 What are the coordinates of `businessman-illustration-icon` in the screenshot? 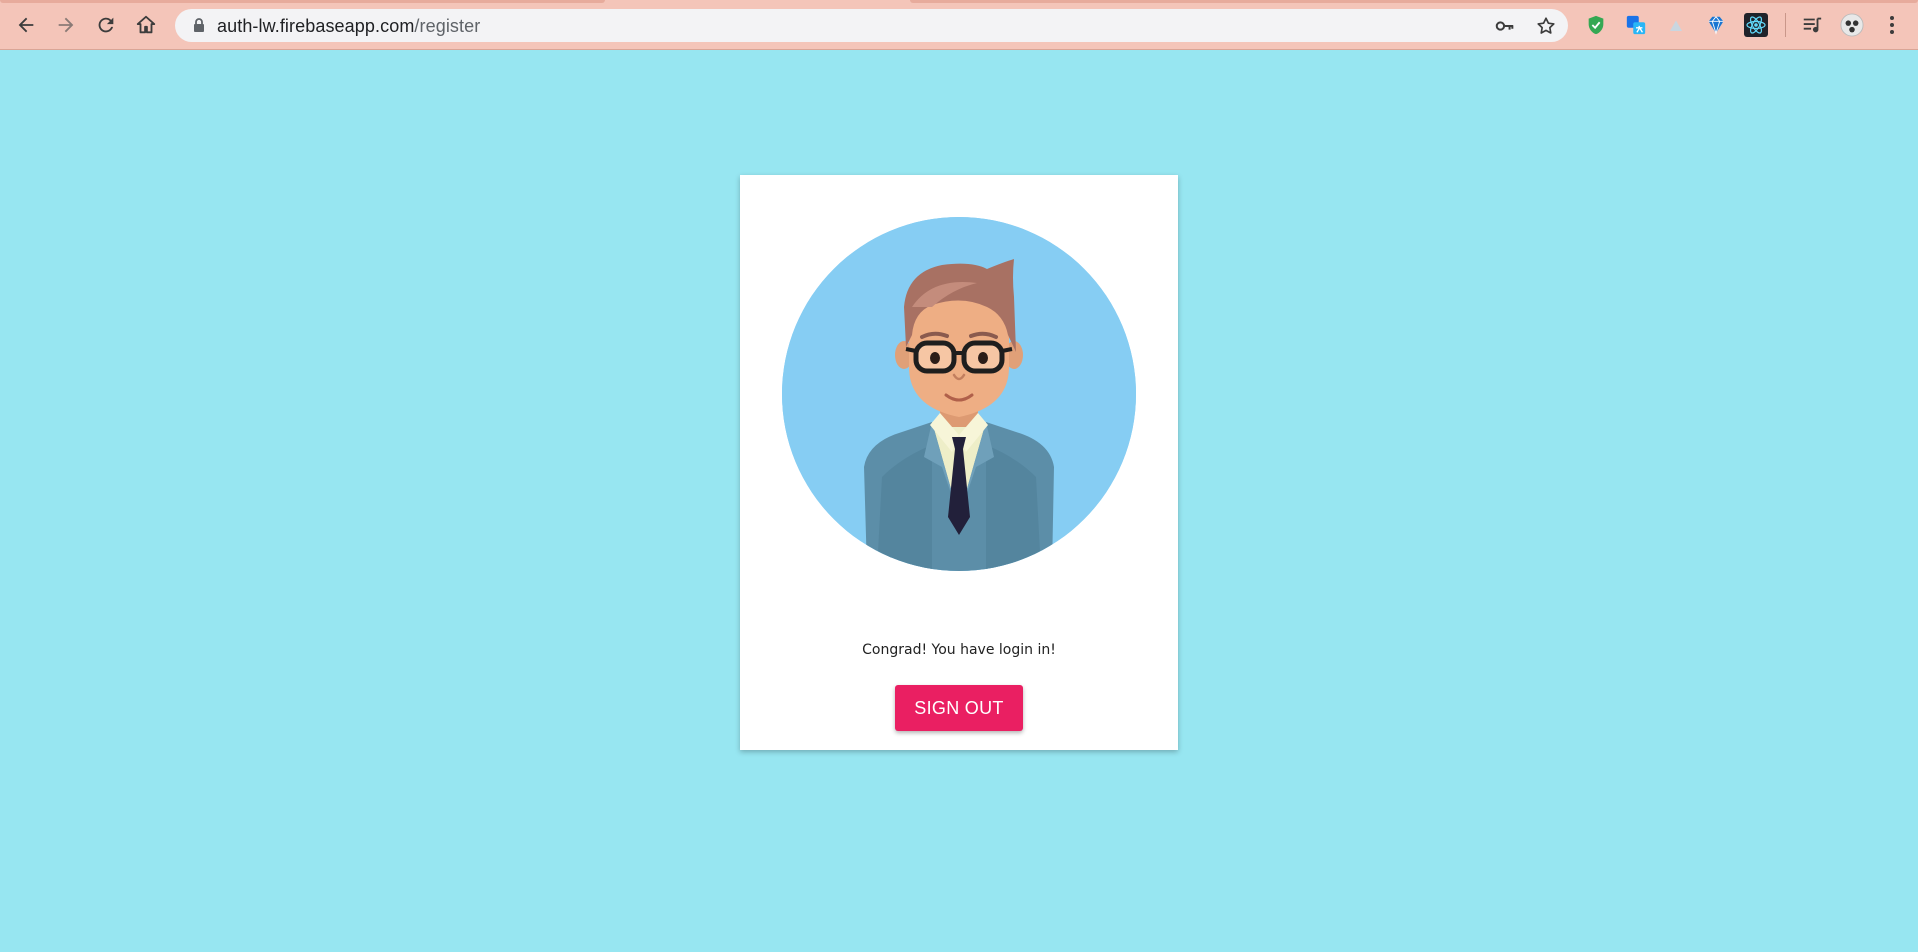 It's located at (959, 394).